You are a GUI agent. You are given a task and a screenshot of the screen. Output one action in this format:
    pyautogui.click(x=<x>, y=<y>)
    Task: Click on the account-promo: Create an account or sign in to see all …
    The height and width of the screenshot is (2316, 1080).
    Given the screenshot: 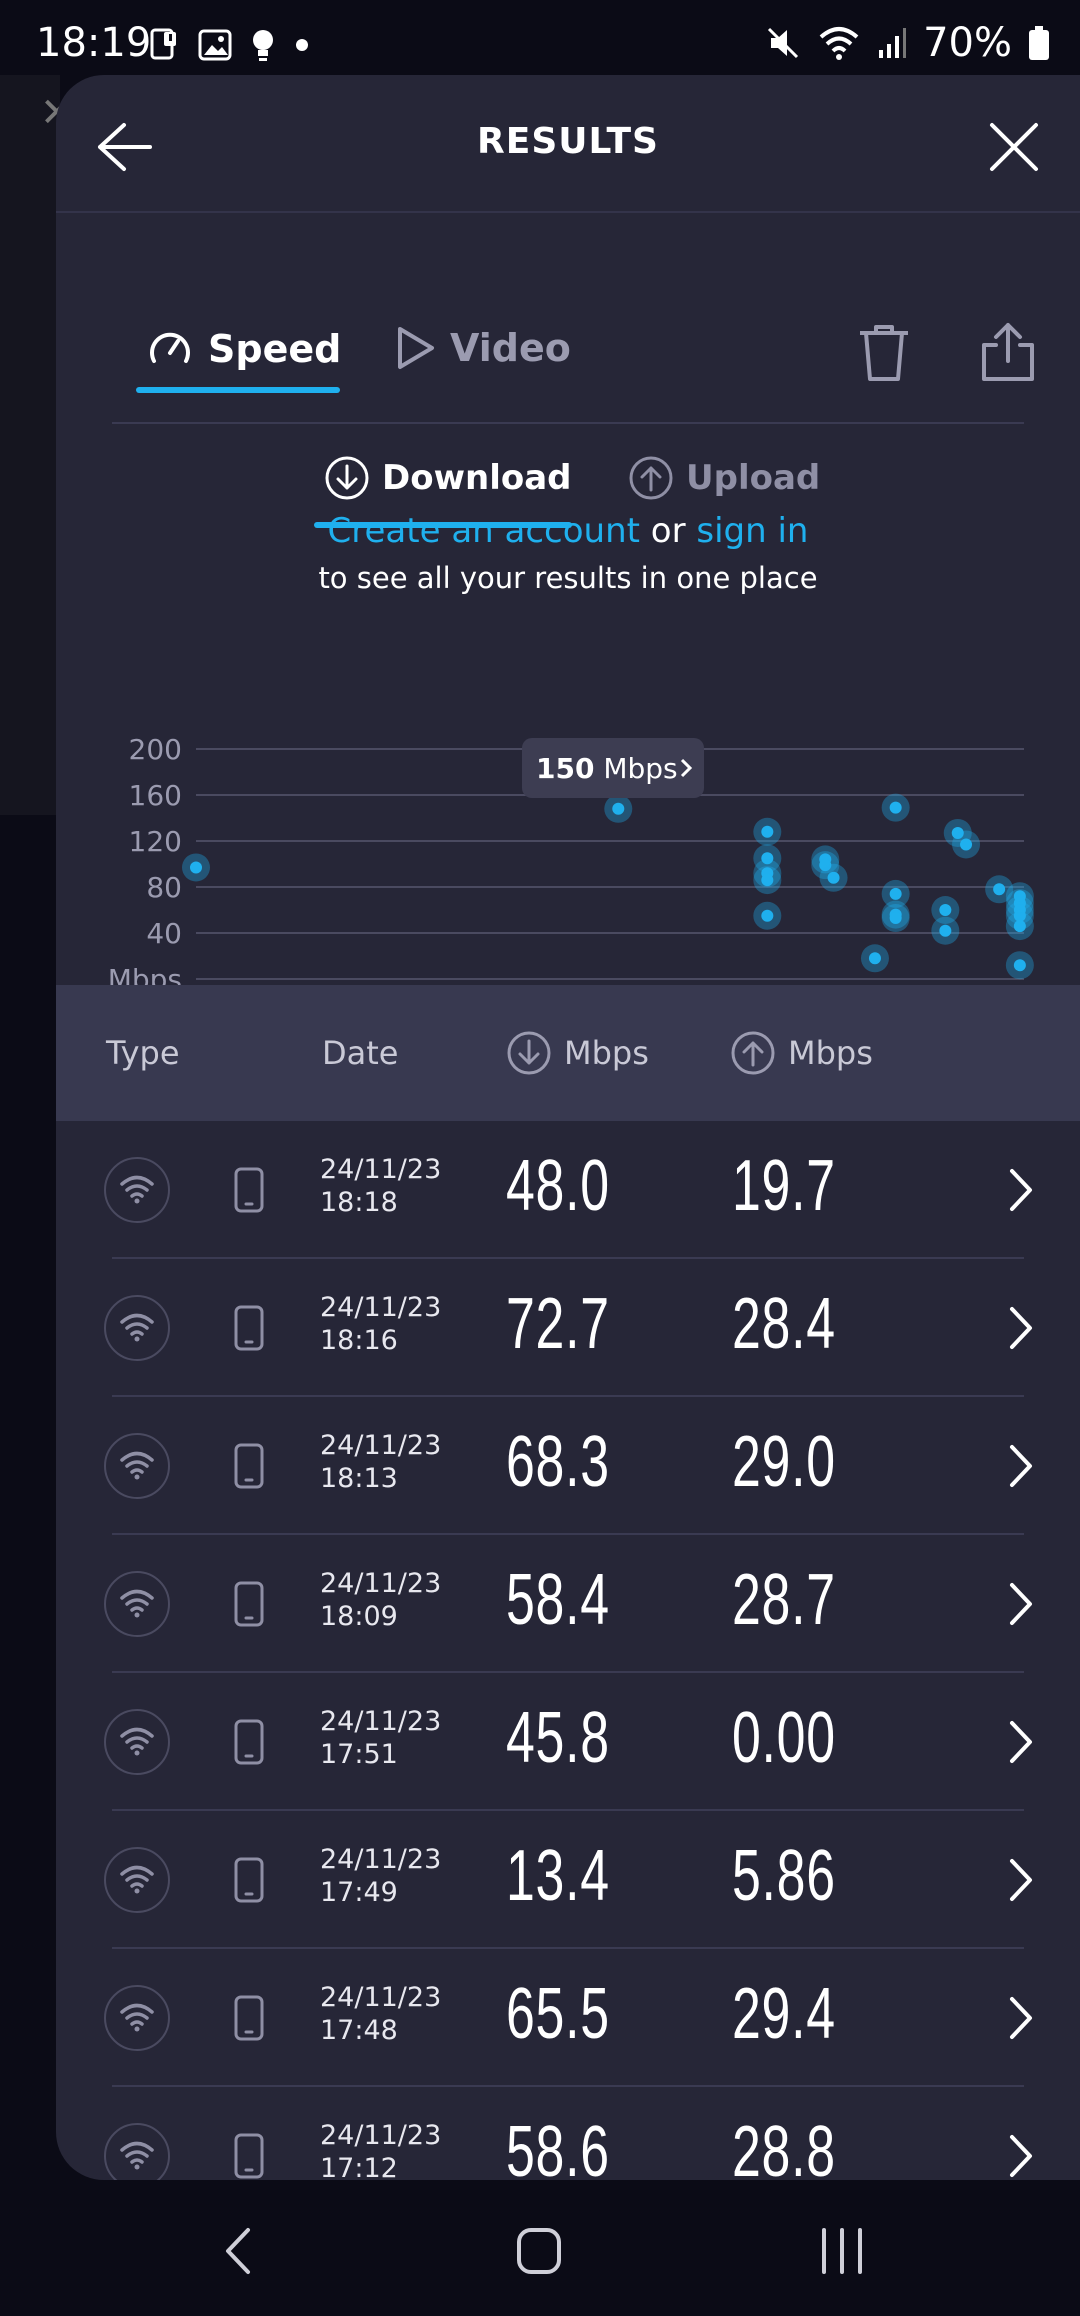 What is the action you would take?
    pyautogui.click(x=568, y=554)
    